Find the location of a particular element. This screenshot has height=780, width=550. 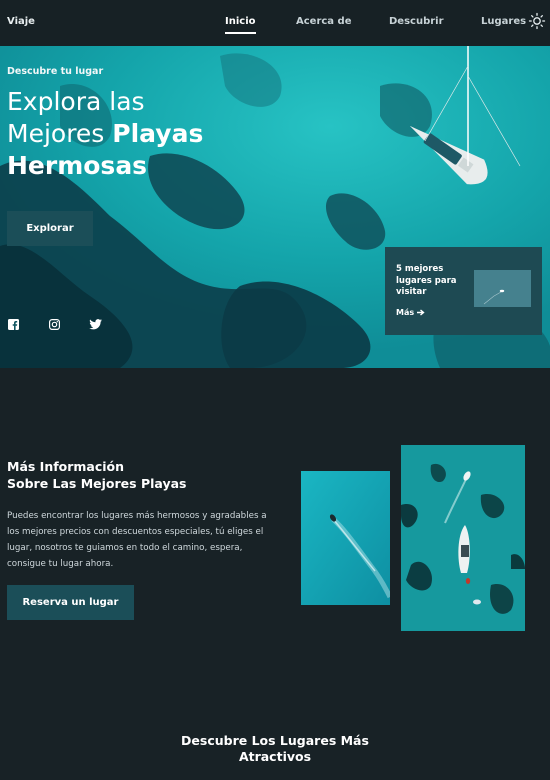

instagram-icon is located at coordinates (54, 324).